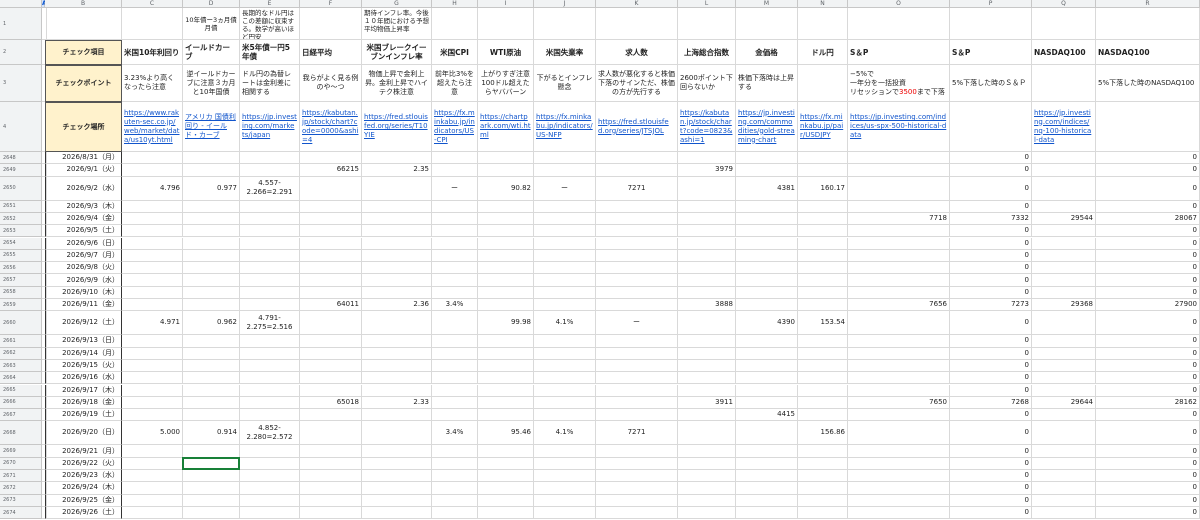  I want to click on cell-c: 5.000, so click(152, 433).